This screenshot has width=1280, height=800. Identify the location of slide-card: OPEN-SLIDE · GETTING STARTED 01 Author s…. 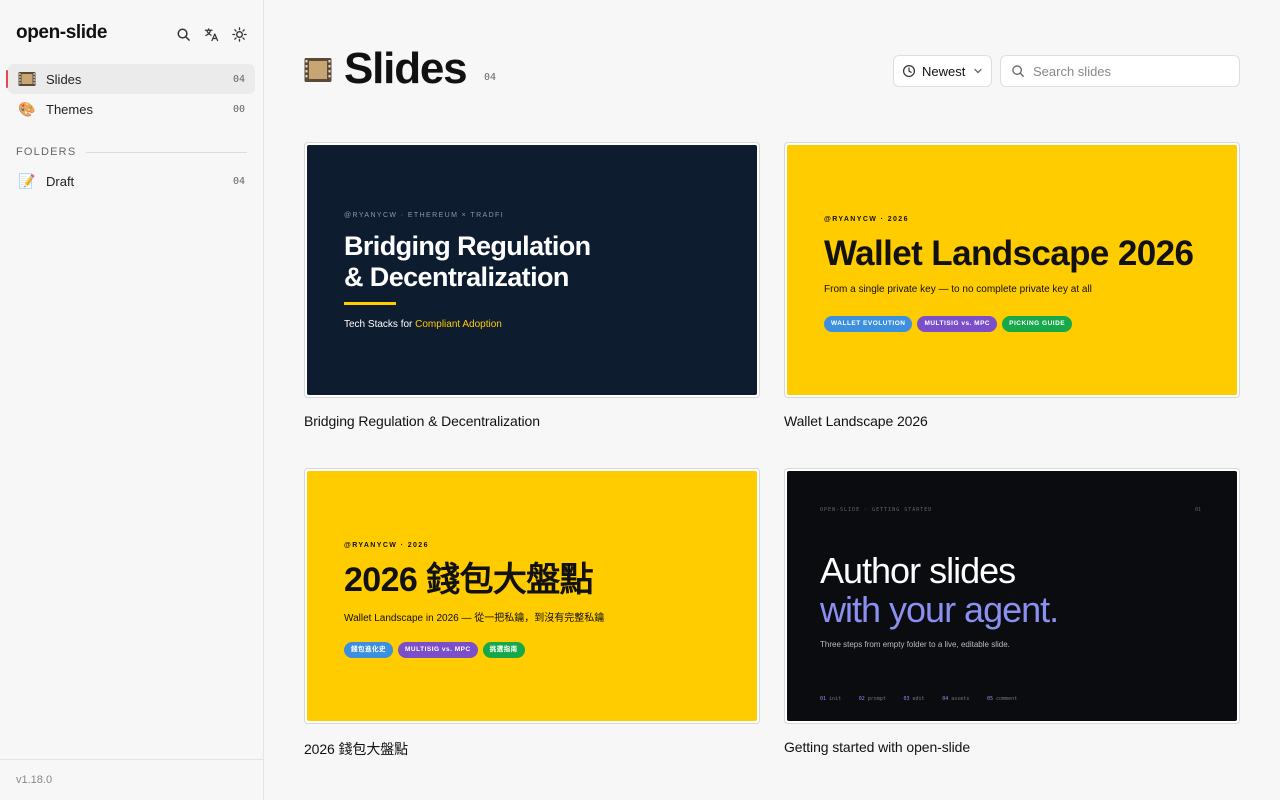
(1012, 611).